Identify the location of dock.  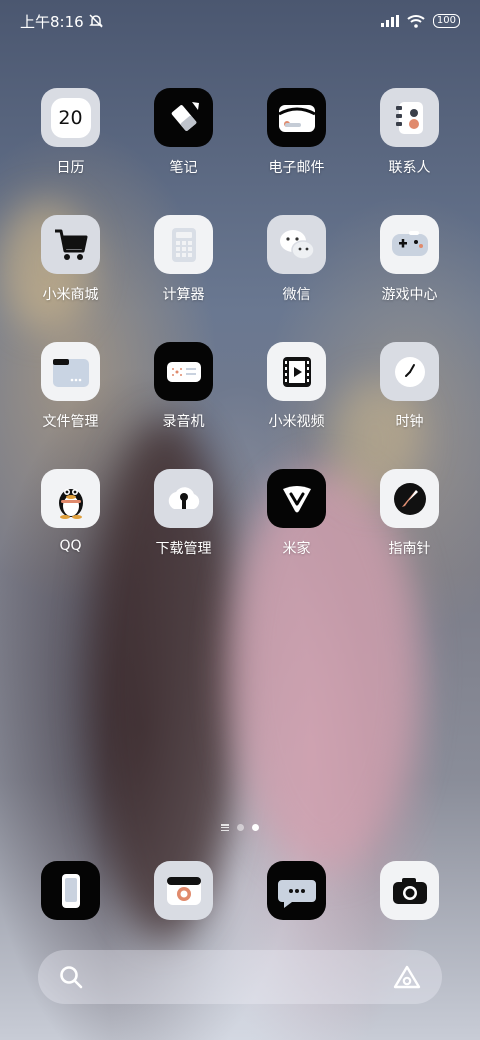
(240, 890).